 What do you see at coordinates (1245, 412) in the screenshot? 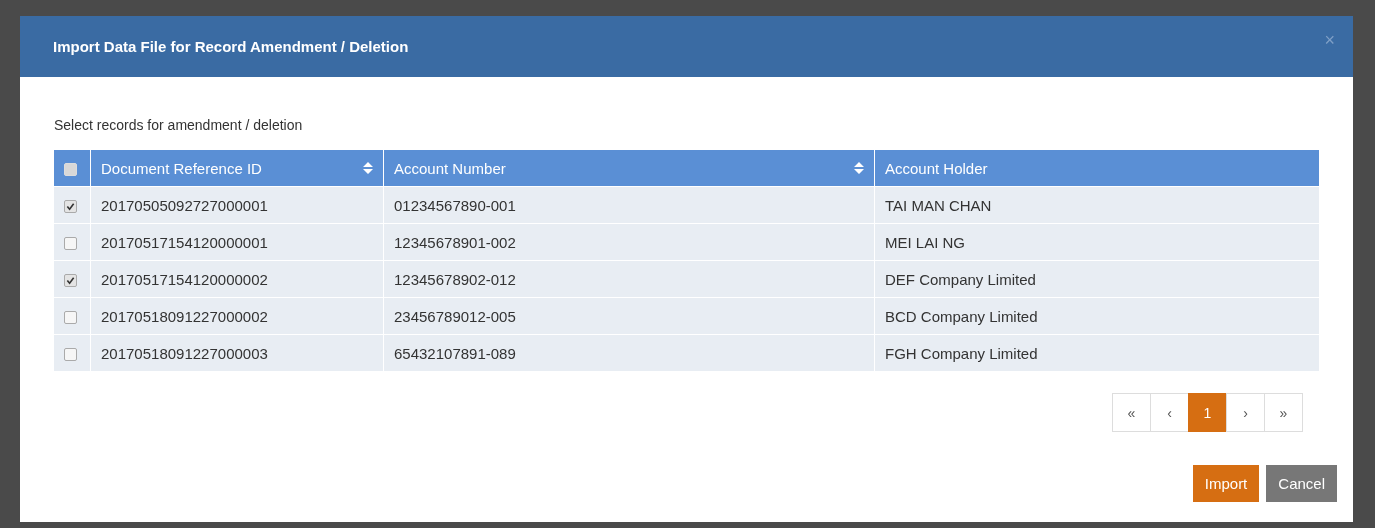
I see `page-button: ›` at bounding box center [1245, 412].